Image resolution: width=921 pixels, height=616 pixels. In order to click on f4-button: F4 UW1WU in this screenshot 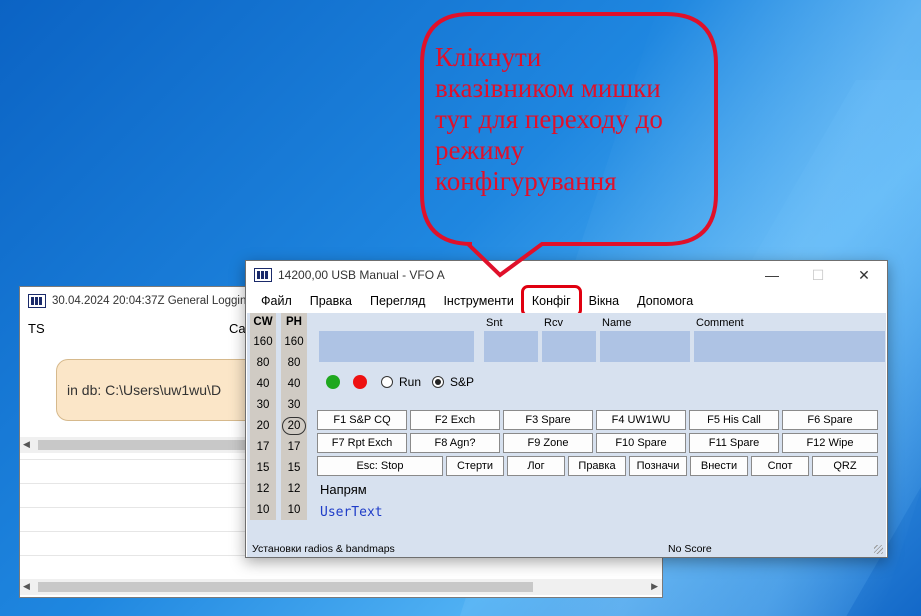, I will do `click(641, 420)`.